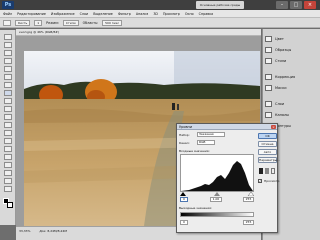 The width and height of the screenshot is (320, 240). Describe the element at coordinates (217, 176) in the screenshot. I see `histogram-graph` at that location.